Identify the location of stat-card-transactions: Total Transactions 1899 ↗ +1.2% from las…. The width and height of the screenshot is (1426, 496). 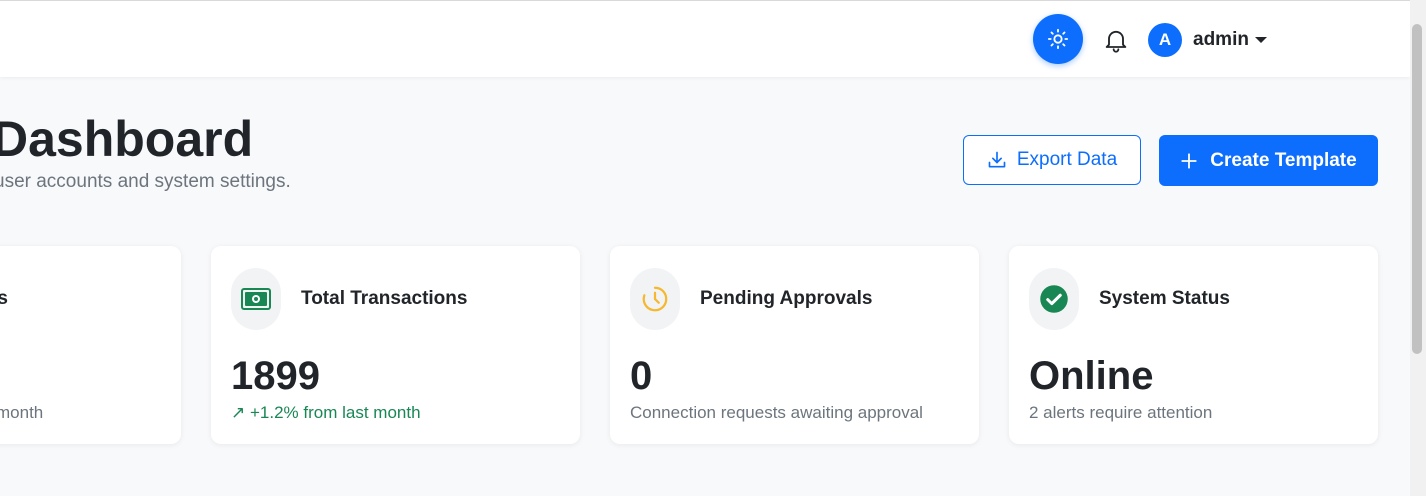
(395, 345).